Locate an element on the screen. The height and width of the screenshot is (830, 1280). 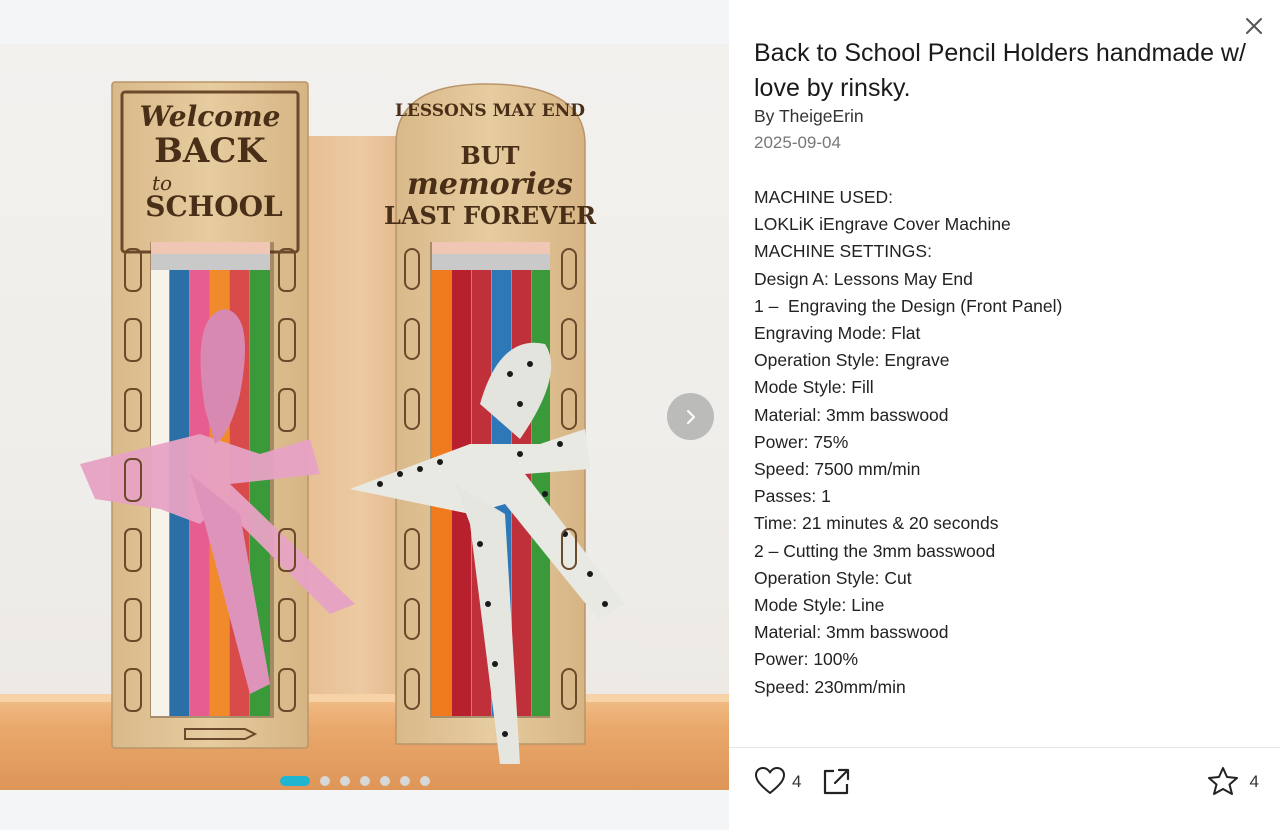
favorite-count: 4 is located at coordinates (1254, 781).